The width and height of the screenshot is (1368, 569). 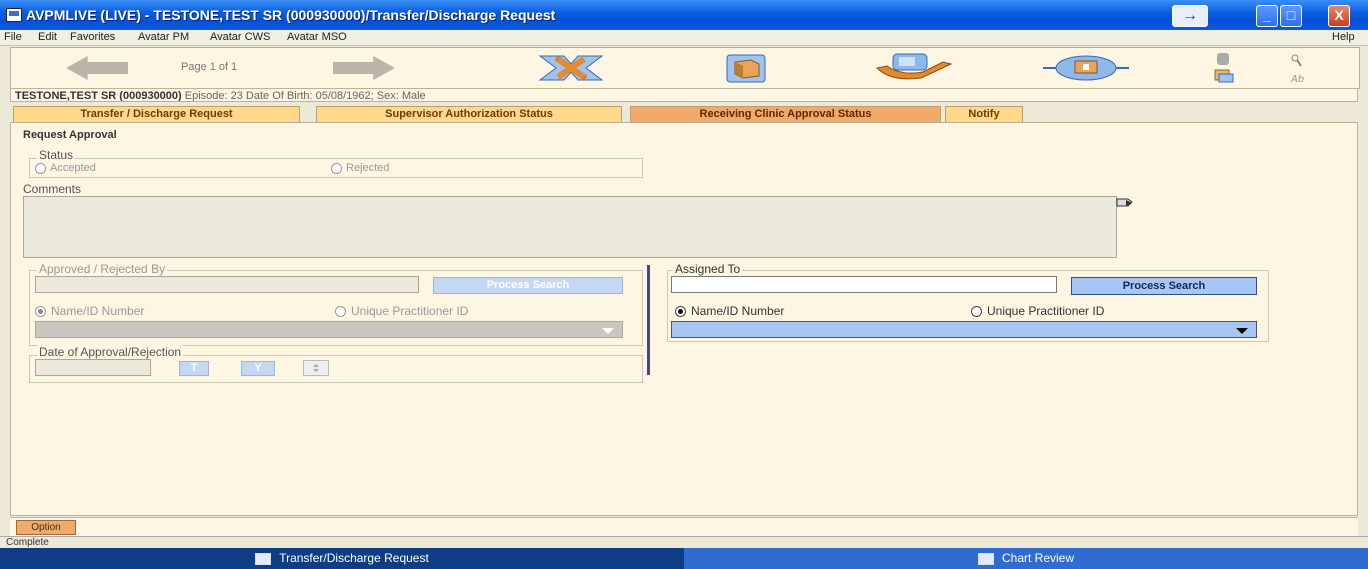 What do you see at coordinates (98, 96) in the screenshot?
I see `patient-name: TESTONE,TEST SR (000930000)` at bounding box center [98, 96].